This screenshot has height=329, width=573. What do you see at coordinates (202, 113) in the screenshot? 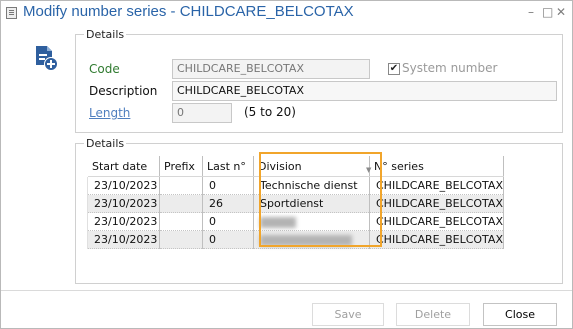
I see `length-field: 0` at bounding box center [202, 113].